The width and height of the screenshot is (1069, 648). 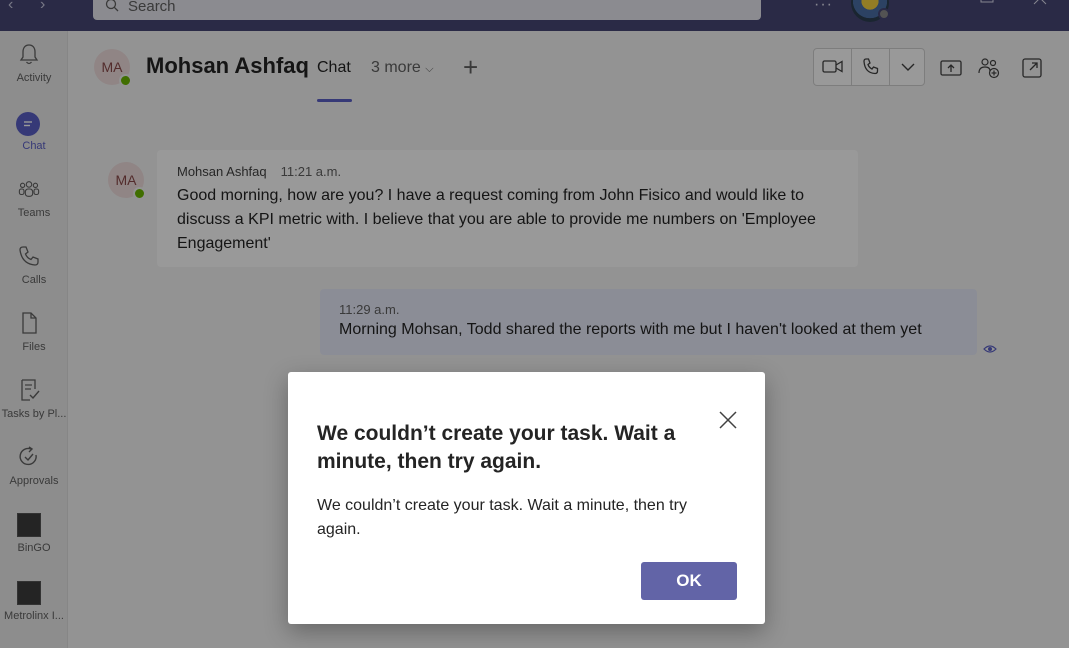 I want to click on close-icon, so click(x=728, y=420).